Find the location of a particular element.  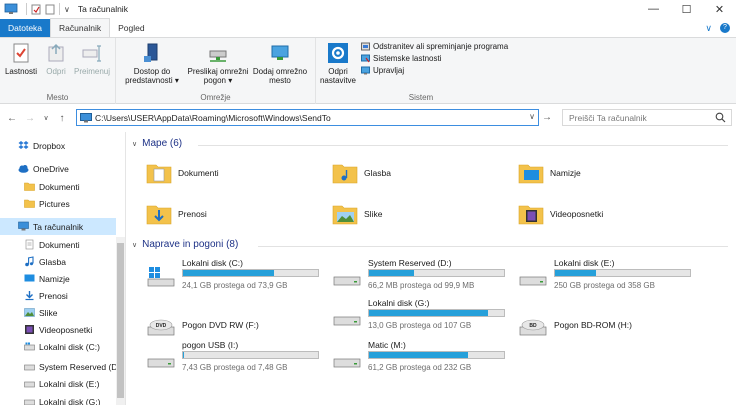

drive-name: System Reserved (D:) is located at coordinates (410, 263).